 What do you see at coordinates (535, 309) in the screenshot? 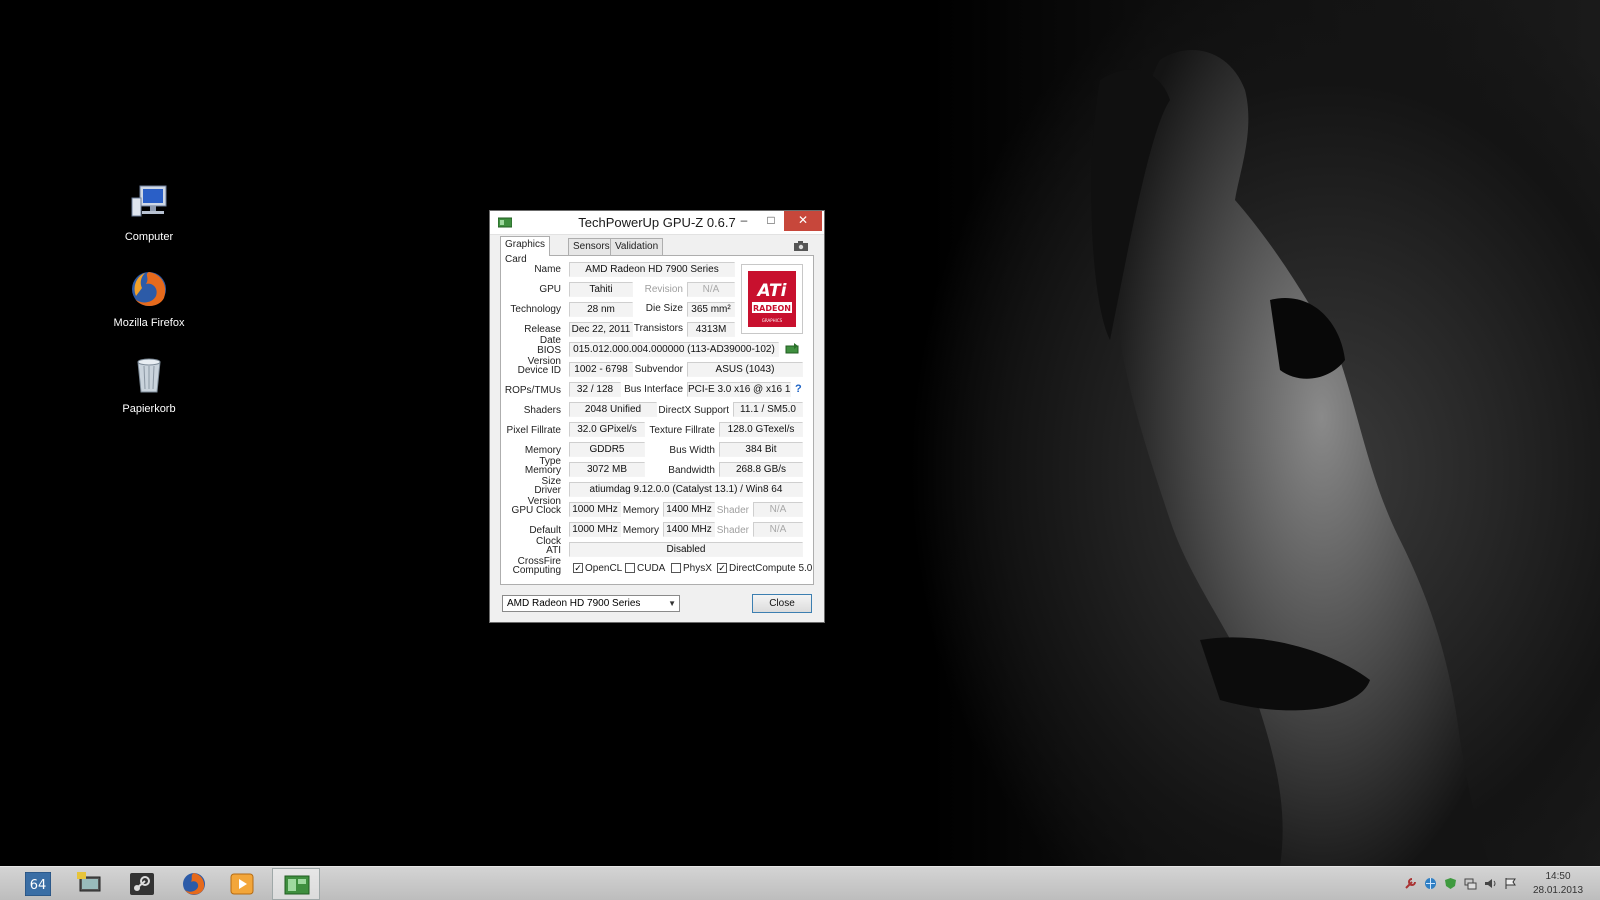
I see `technology-label: Technology` at bounding box center [535, 309].